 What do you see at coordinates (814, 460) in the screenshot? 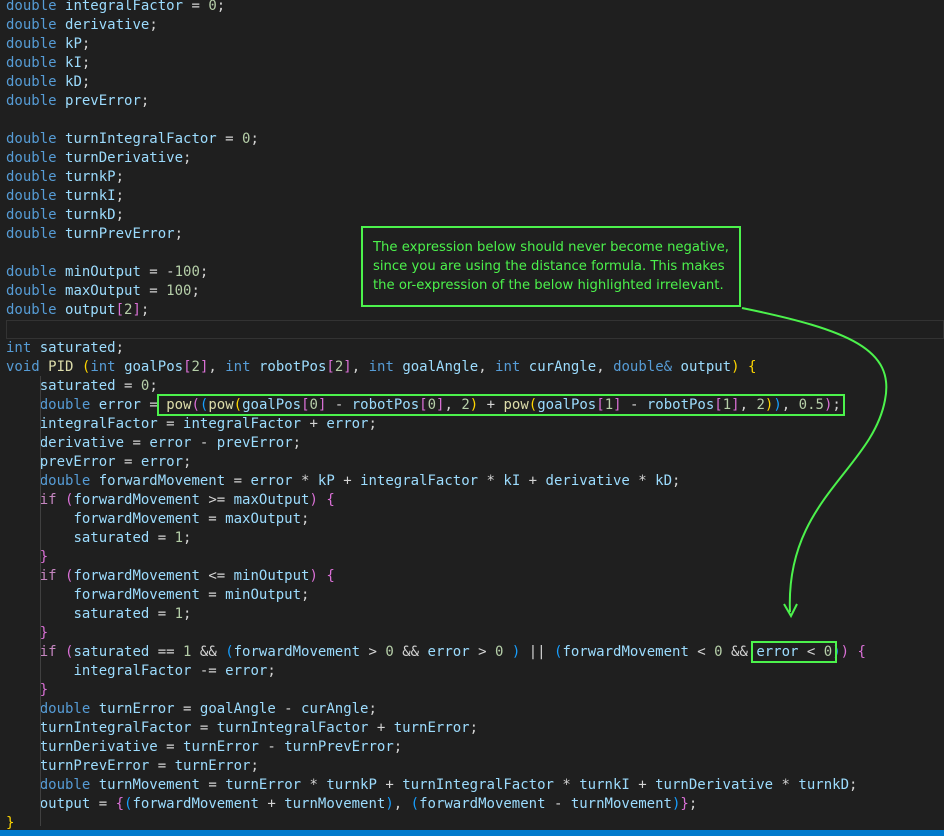
I see `arrow-curve` at bounding box center [814, 460].